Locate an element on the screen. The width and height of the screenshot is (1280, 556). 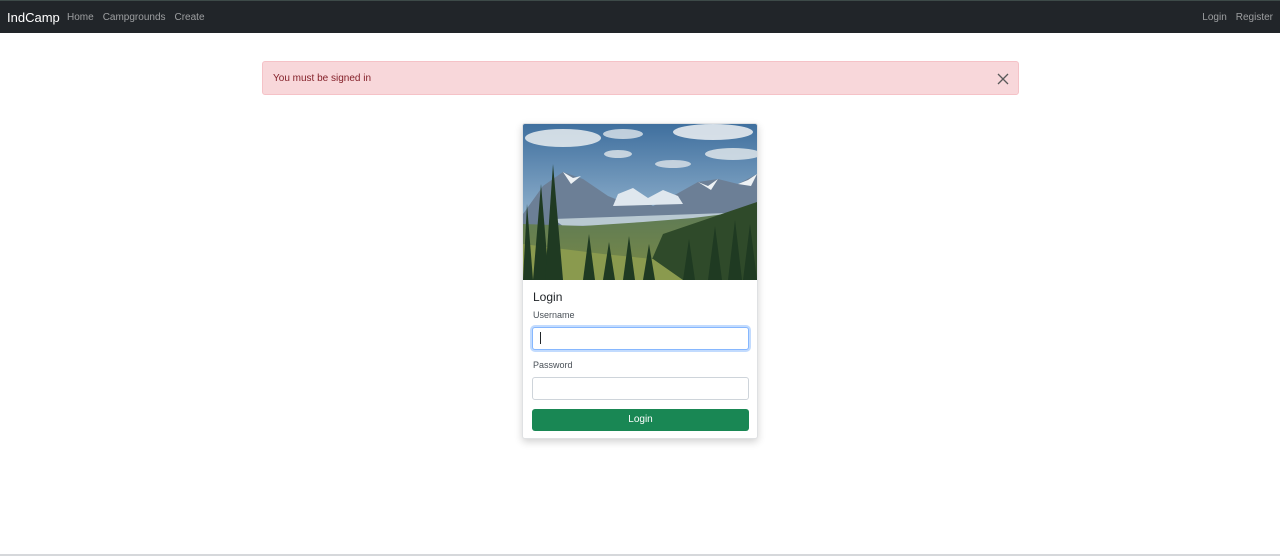
nav-links-left: Home Campgrounds Create is located at coordinates (140, 18).